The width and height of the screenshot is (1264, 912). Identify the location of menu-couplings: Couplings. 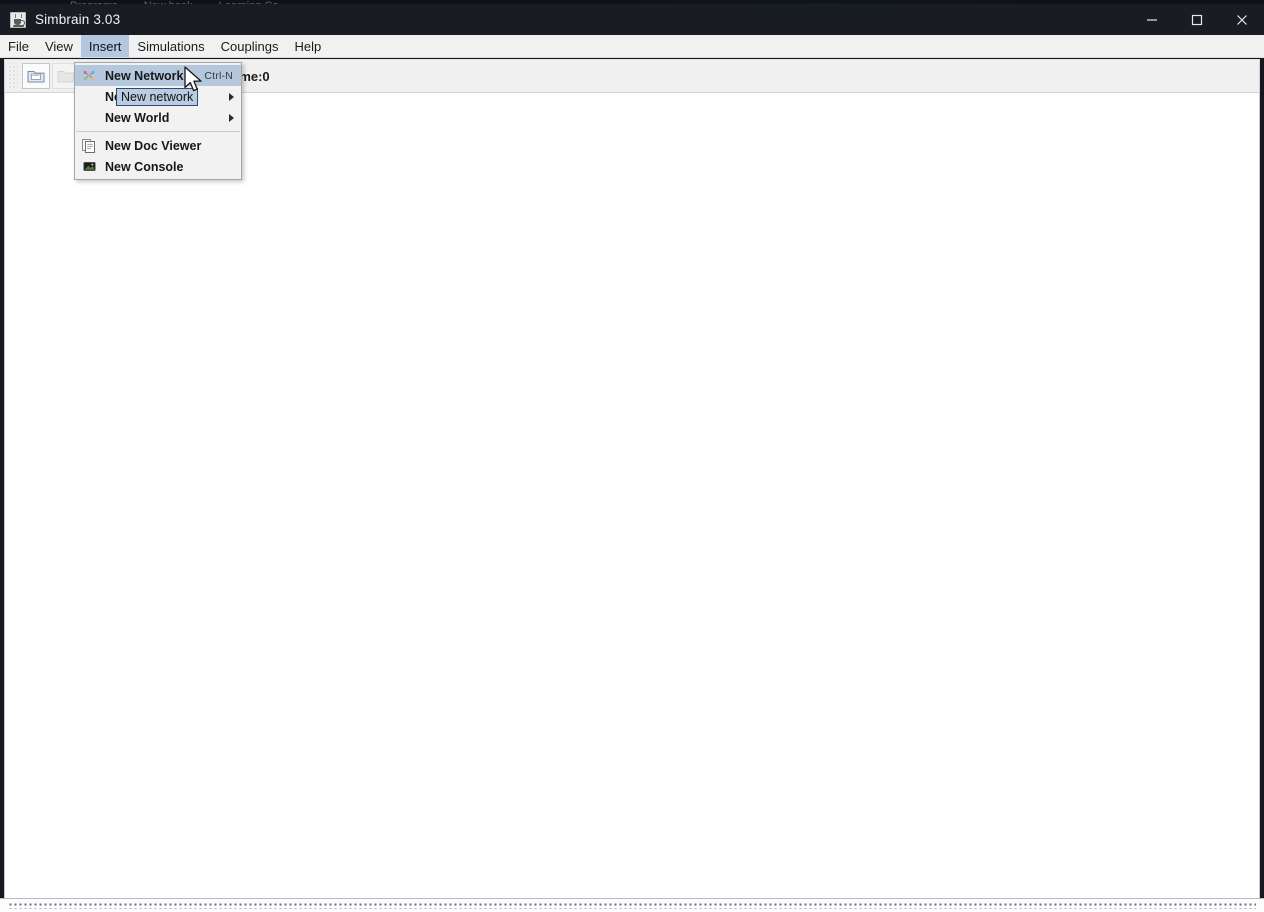
(250, 46).